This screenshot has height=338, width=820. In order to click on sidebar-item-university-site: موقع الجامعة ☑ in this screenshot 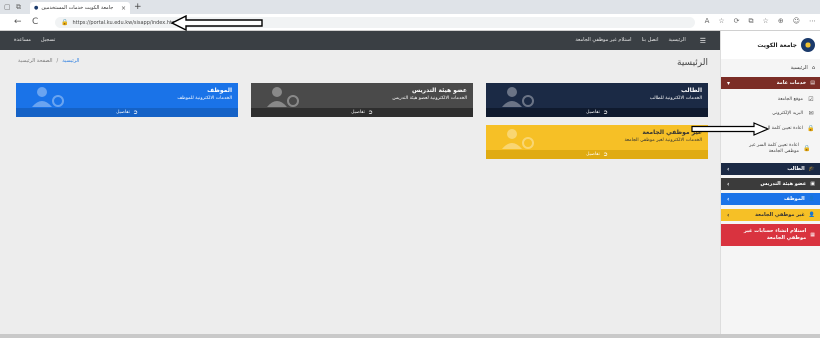, I will do `click(770, 100)`.